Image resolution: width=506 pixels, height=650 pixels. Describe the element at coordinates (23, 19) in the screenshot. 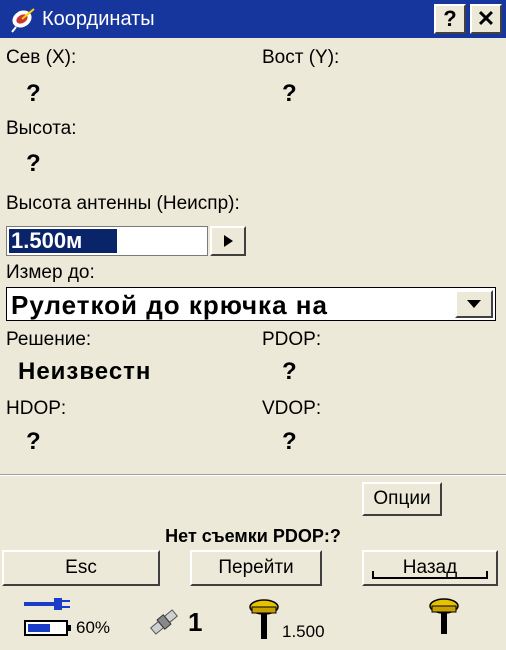

I see `satellite-dish-icon` at that location.